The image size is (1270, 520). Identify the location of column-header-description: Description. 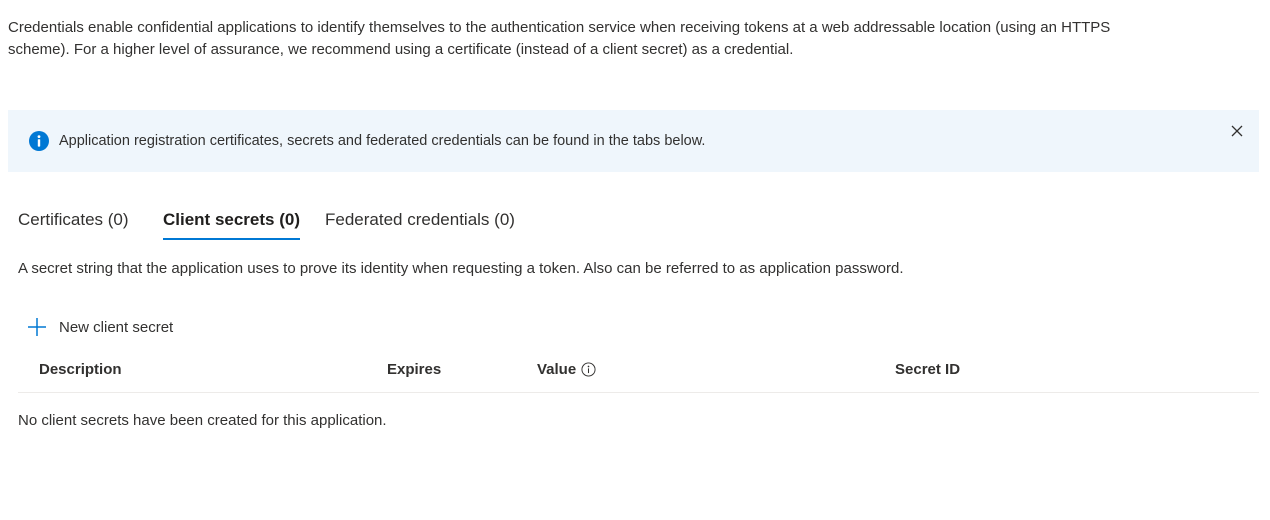
(80, 369).